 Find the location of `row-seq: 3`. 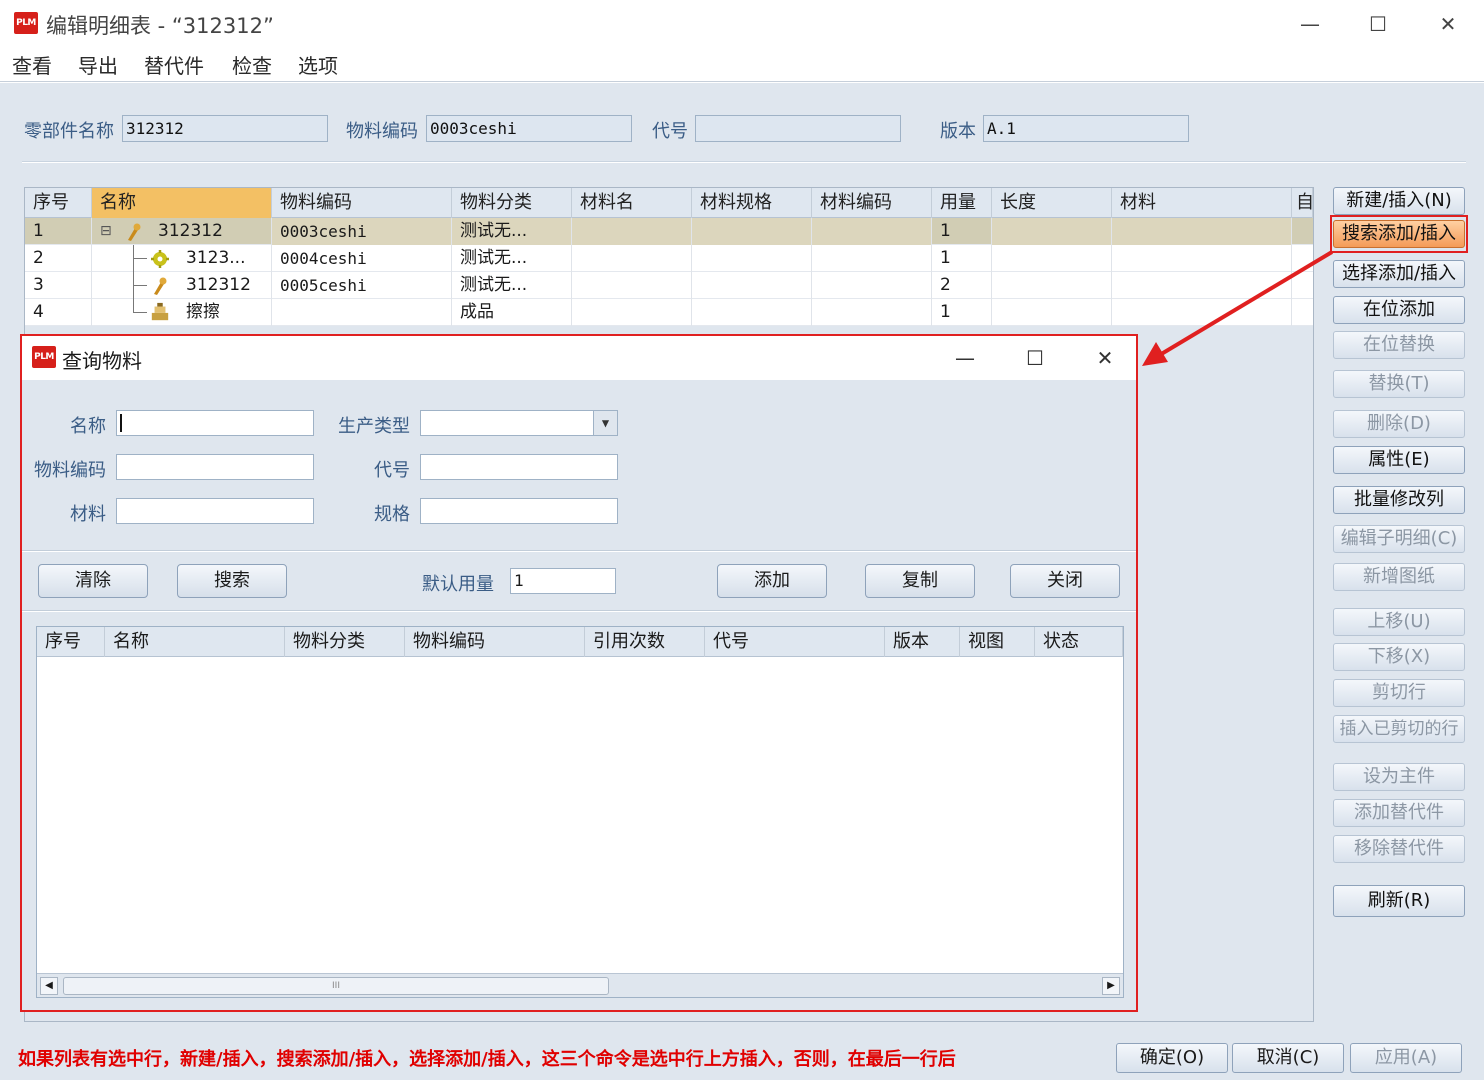

row-seq: 3 is located at coordinates (58, 285).